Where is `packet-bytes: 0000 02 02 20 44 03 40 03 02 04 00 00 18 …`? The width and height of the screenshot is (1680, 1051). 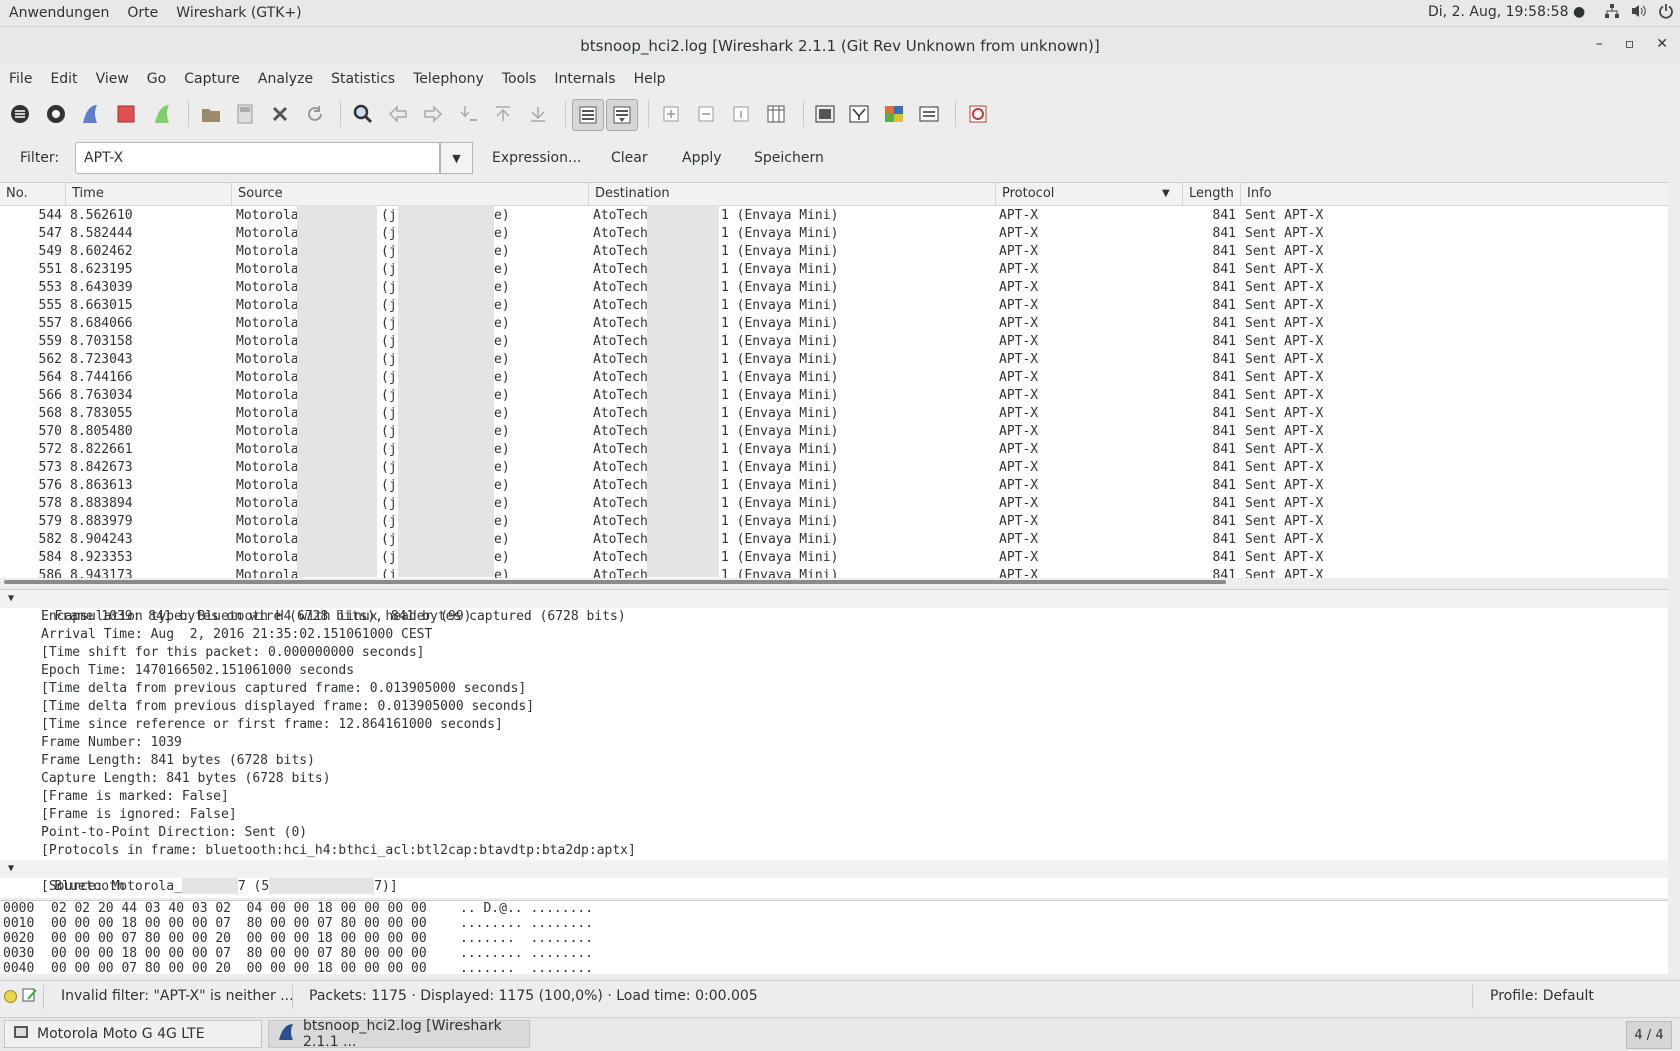 packet-bytes: 0000 02 02 20 44 03 40 03 02 04 00 00 18 … is located at coordinates (834, 937).